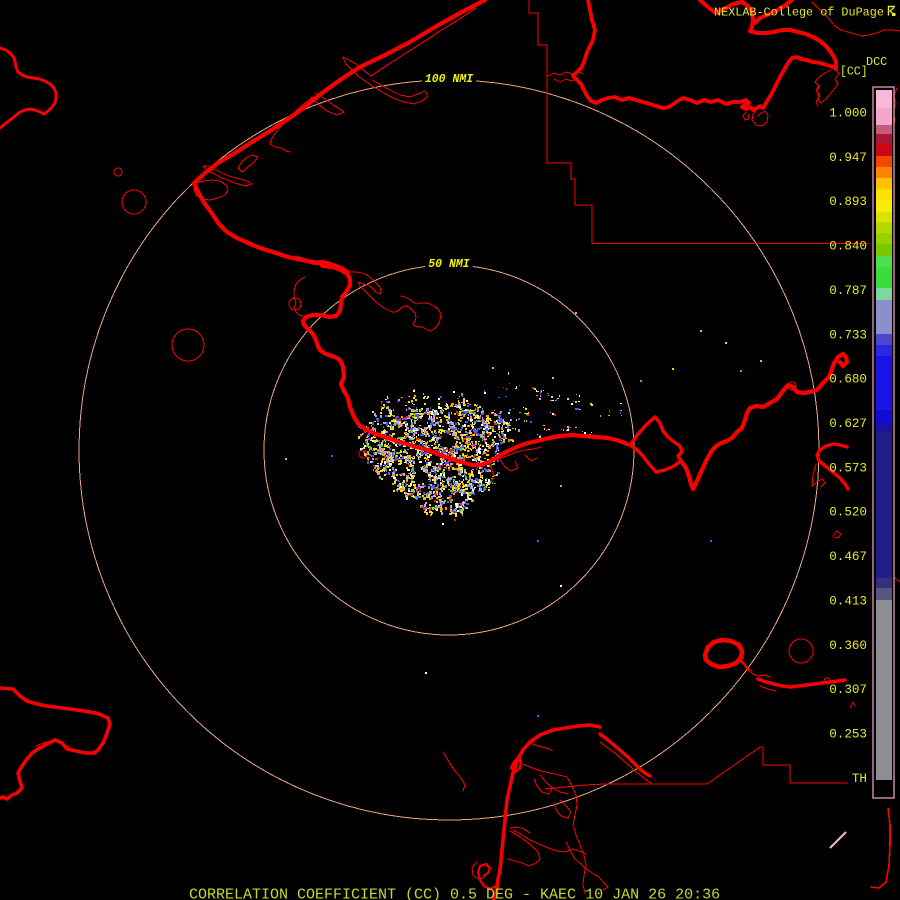 The width and height of the screenshot is (900, 900). I want to click on svg-text: 0.413, so click(848, 601).